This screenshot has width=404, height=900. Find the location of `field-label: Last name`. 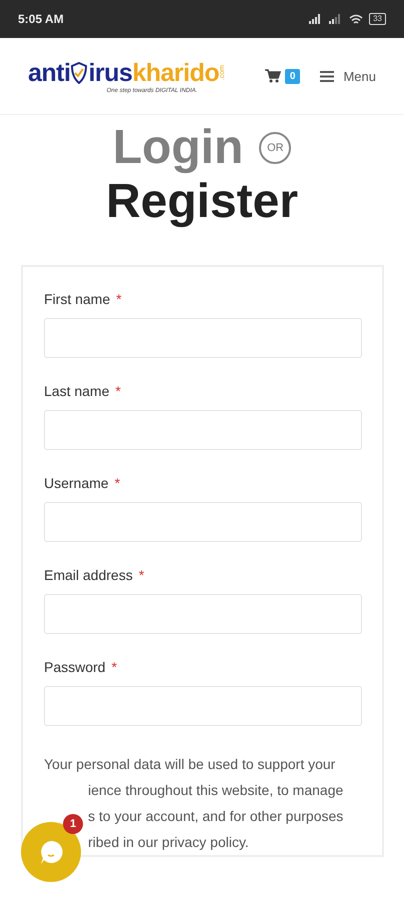

field-label: Last name is located at coordinates (77, 391).